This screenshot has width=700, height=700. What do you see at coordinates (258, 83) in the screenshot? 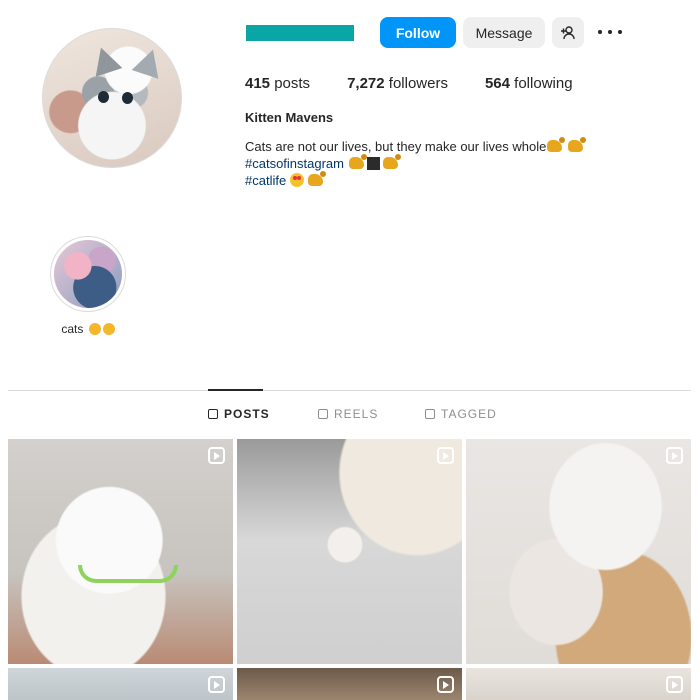
I see `posts-count: 415` at bounding box center [258, 83].